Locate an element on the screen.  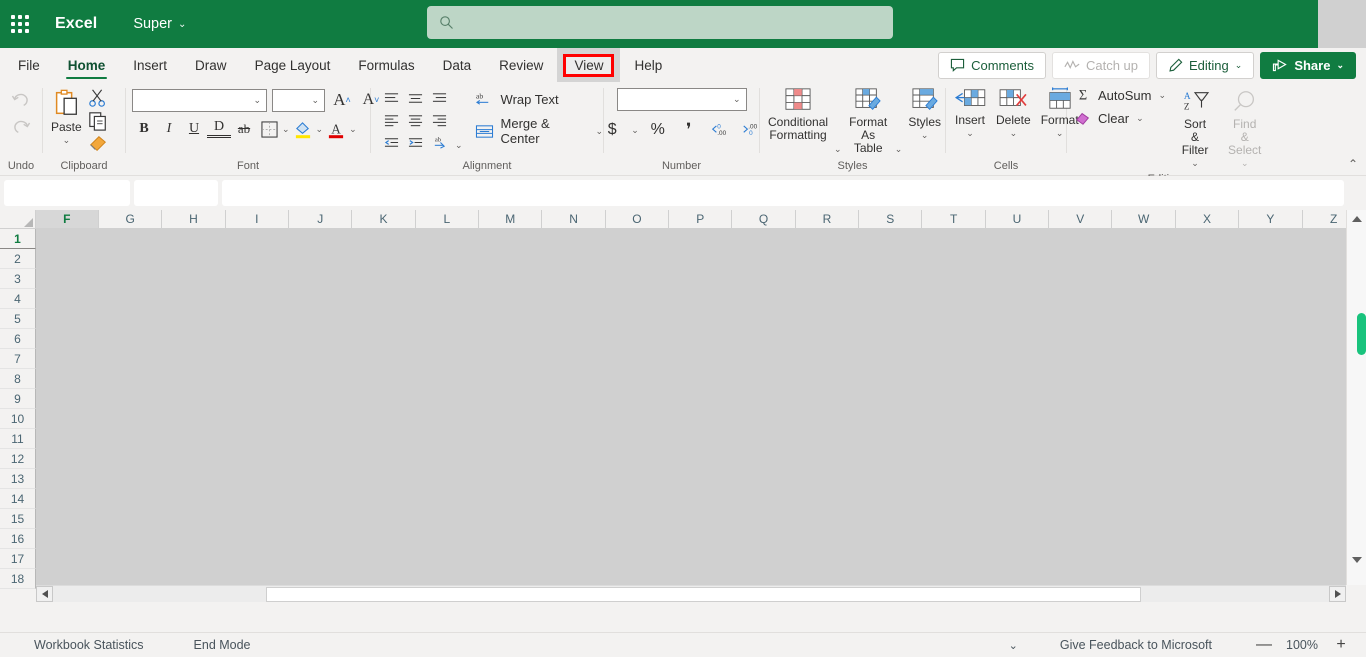
row-header-13: 13 is located at coordinates (18, 479).